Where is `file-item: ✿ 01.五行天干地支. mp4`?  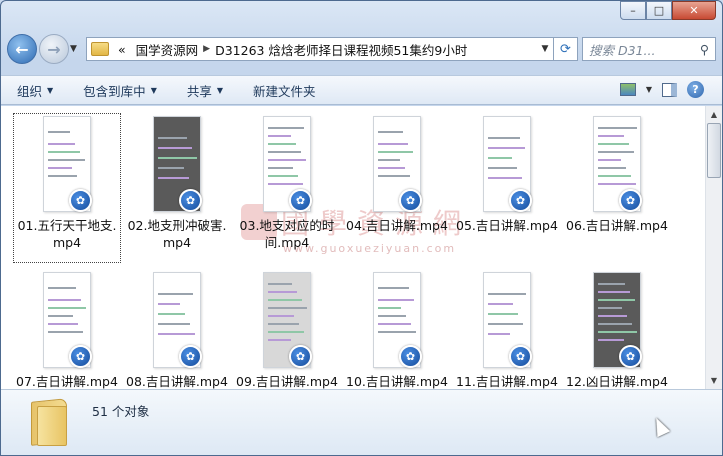 file-item: ✿ 01.五行天干地支. mp4 is located at coordinates (67, 188).